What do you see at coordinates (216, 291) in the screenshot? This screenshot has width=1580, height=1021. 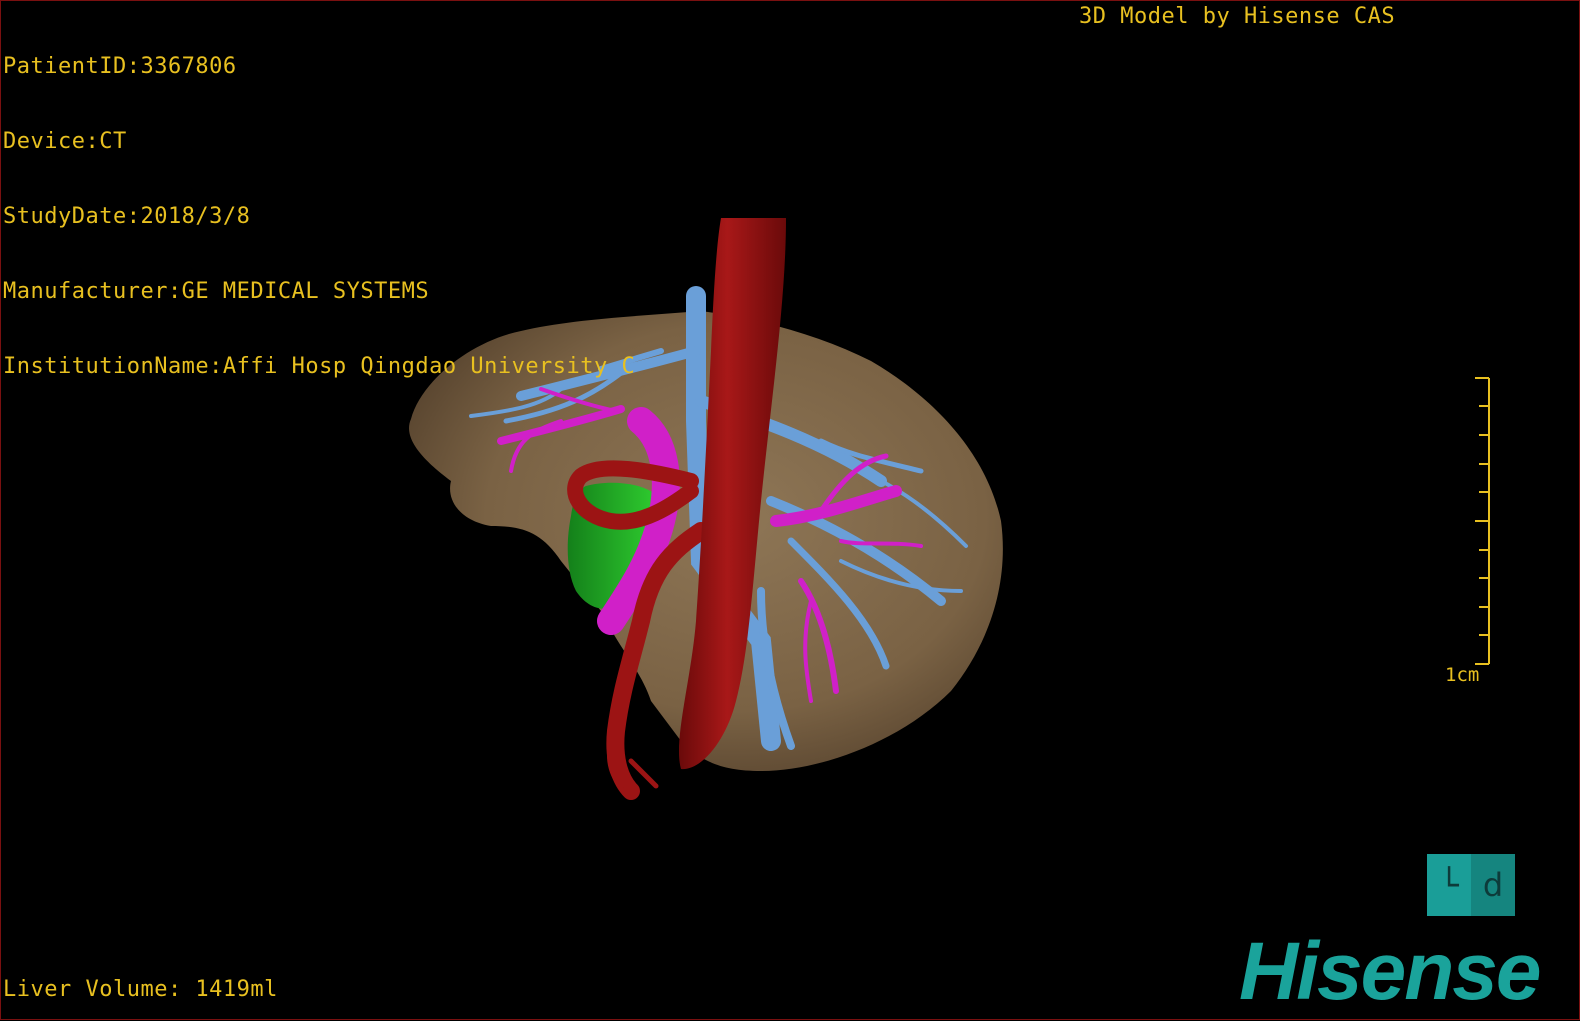 I see `manufacturer: Manufacturer:GE MEDICAL SYSTEMS` at bounding box center [216, 291].